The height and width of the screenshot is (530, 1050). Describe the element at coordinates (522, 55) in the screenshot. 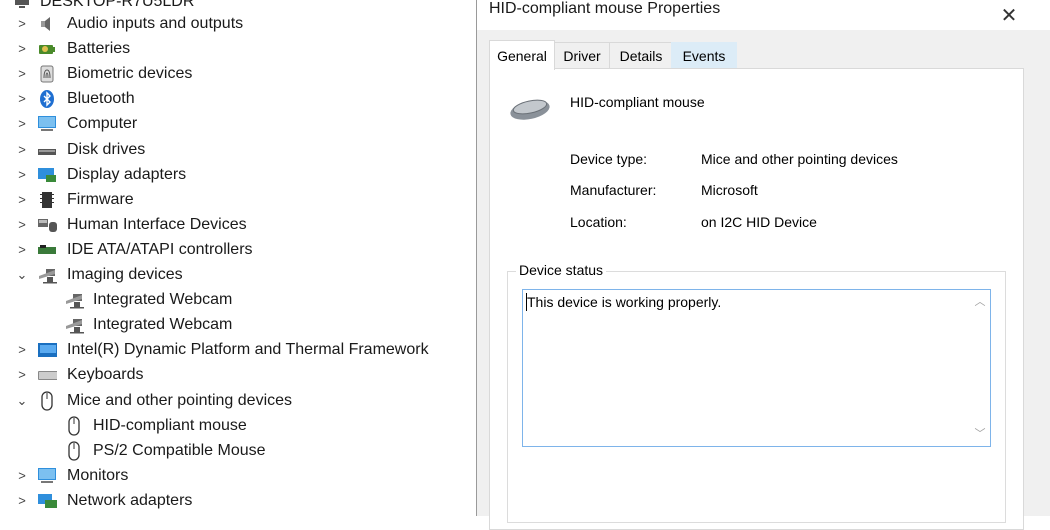

I see `tab-general: General` at that location.